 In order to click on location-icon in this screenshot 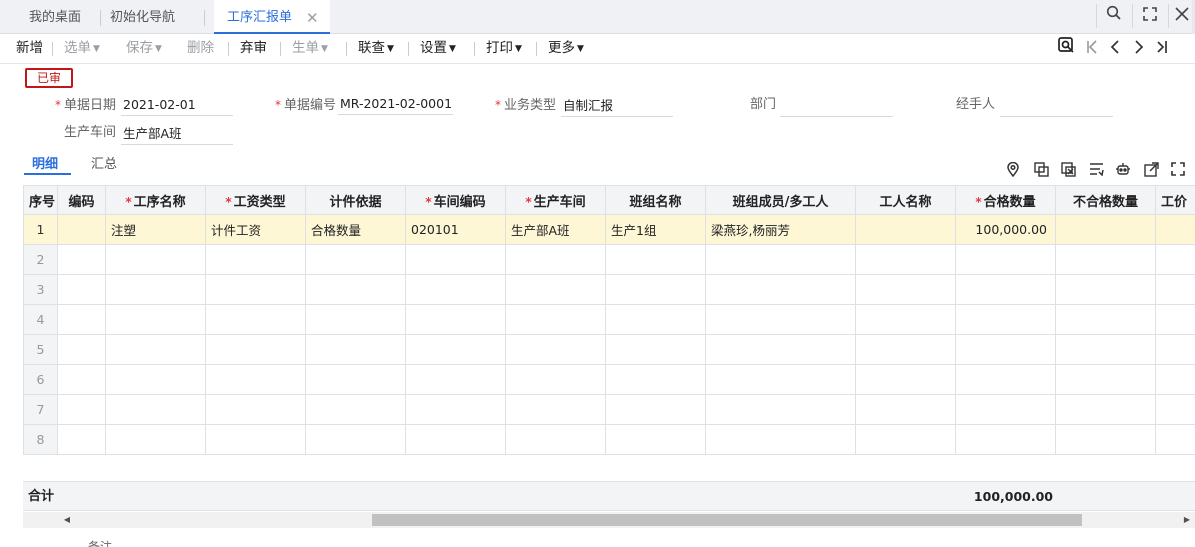, I will do `click(1013, 171)`.